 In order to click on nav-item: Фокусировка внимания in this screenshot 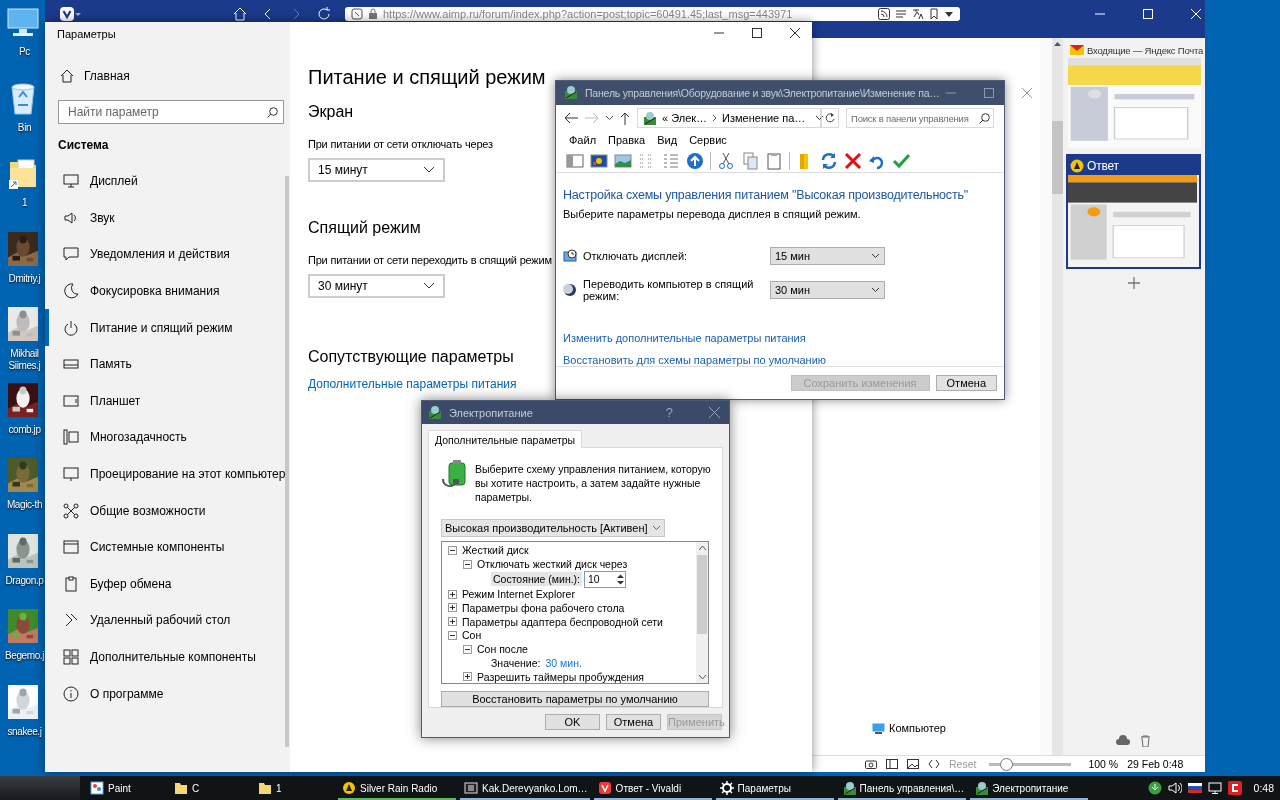, I will do `click(165, 291)`.